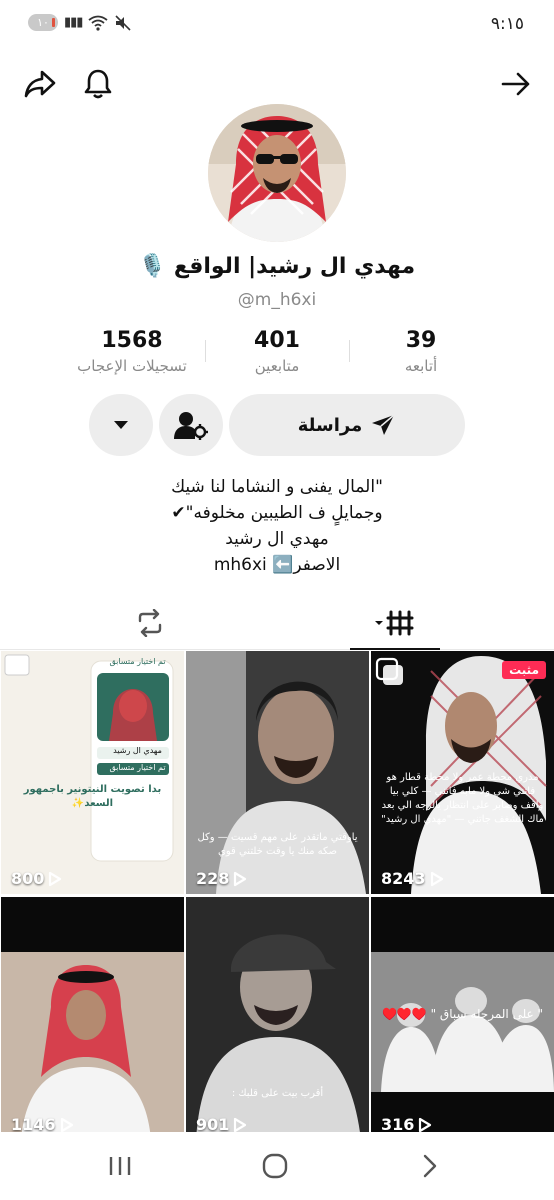 Image resolution: width=554 pixels, height=1200 pixels. I want to click on grid-icon, so click(394, 623).